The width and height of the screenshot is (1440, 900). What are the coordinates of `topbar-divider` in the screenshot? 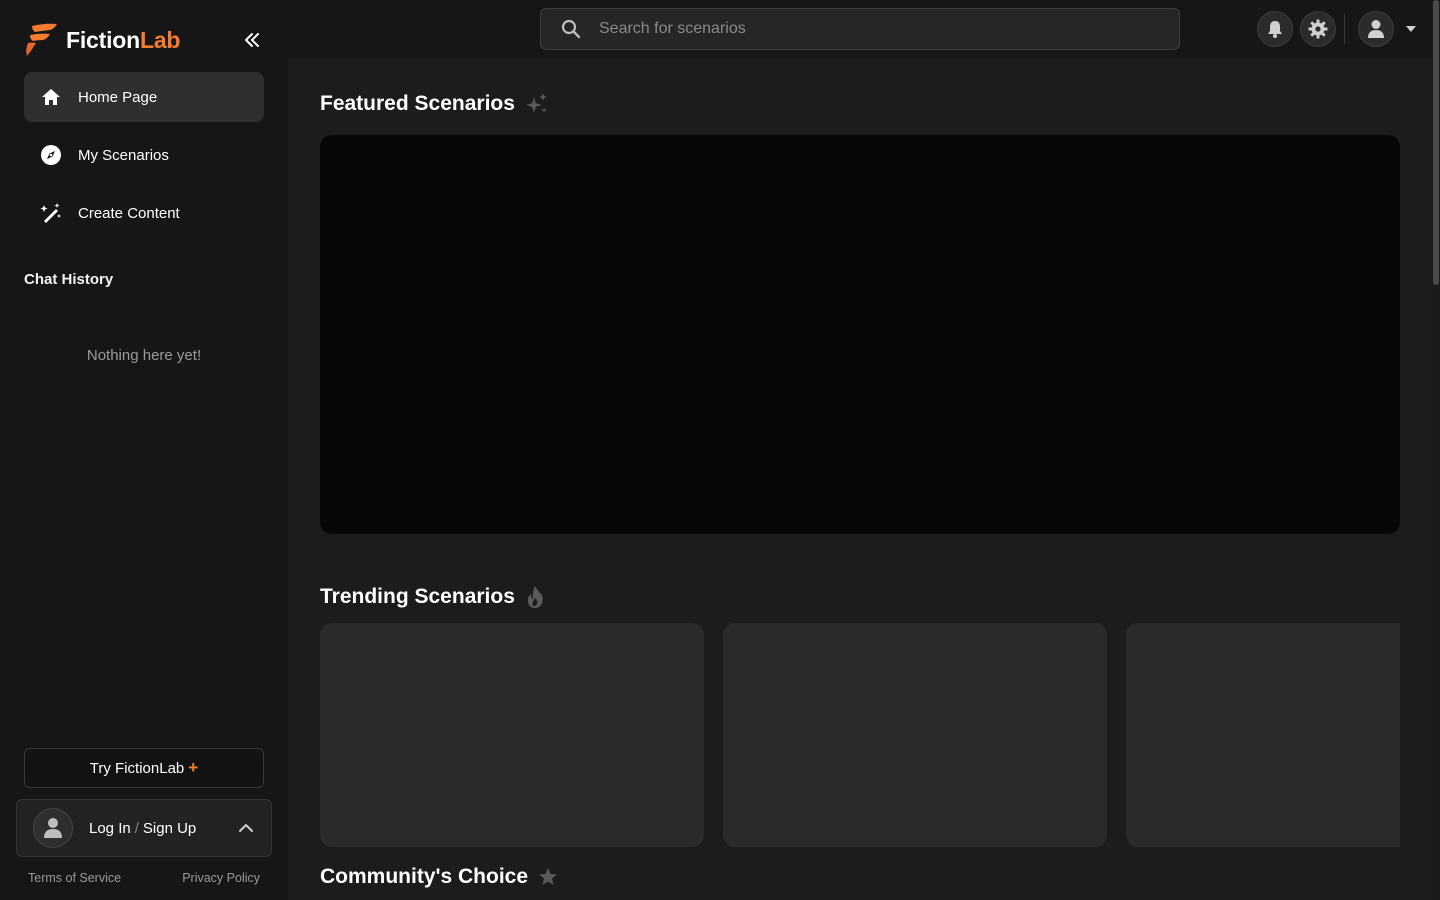 It's located at (1344, 29).